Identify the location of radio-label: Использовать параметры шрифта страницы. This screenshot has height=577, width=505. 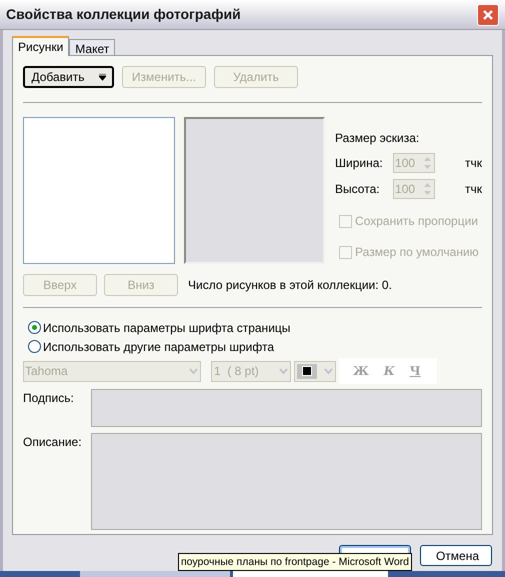
(166, 328).